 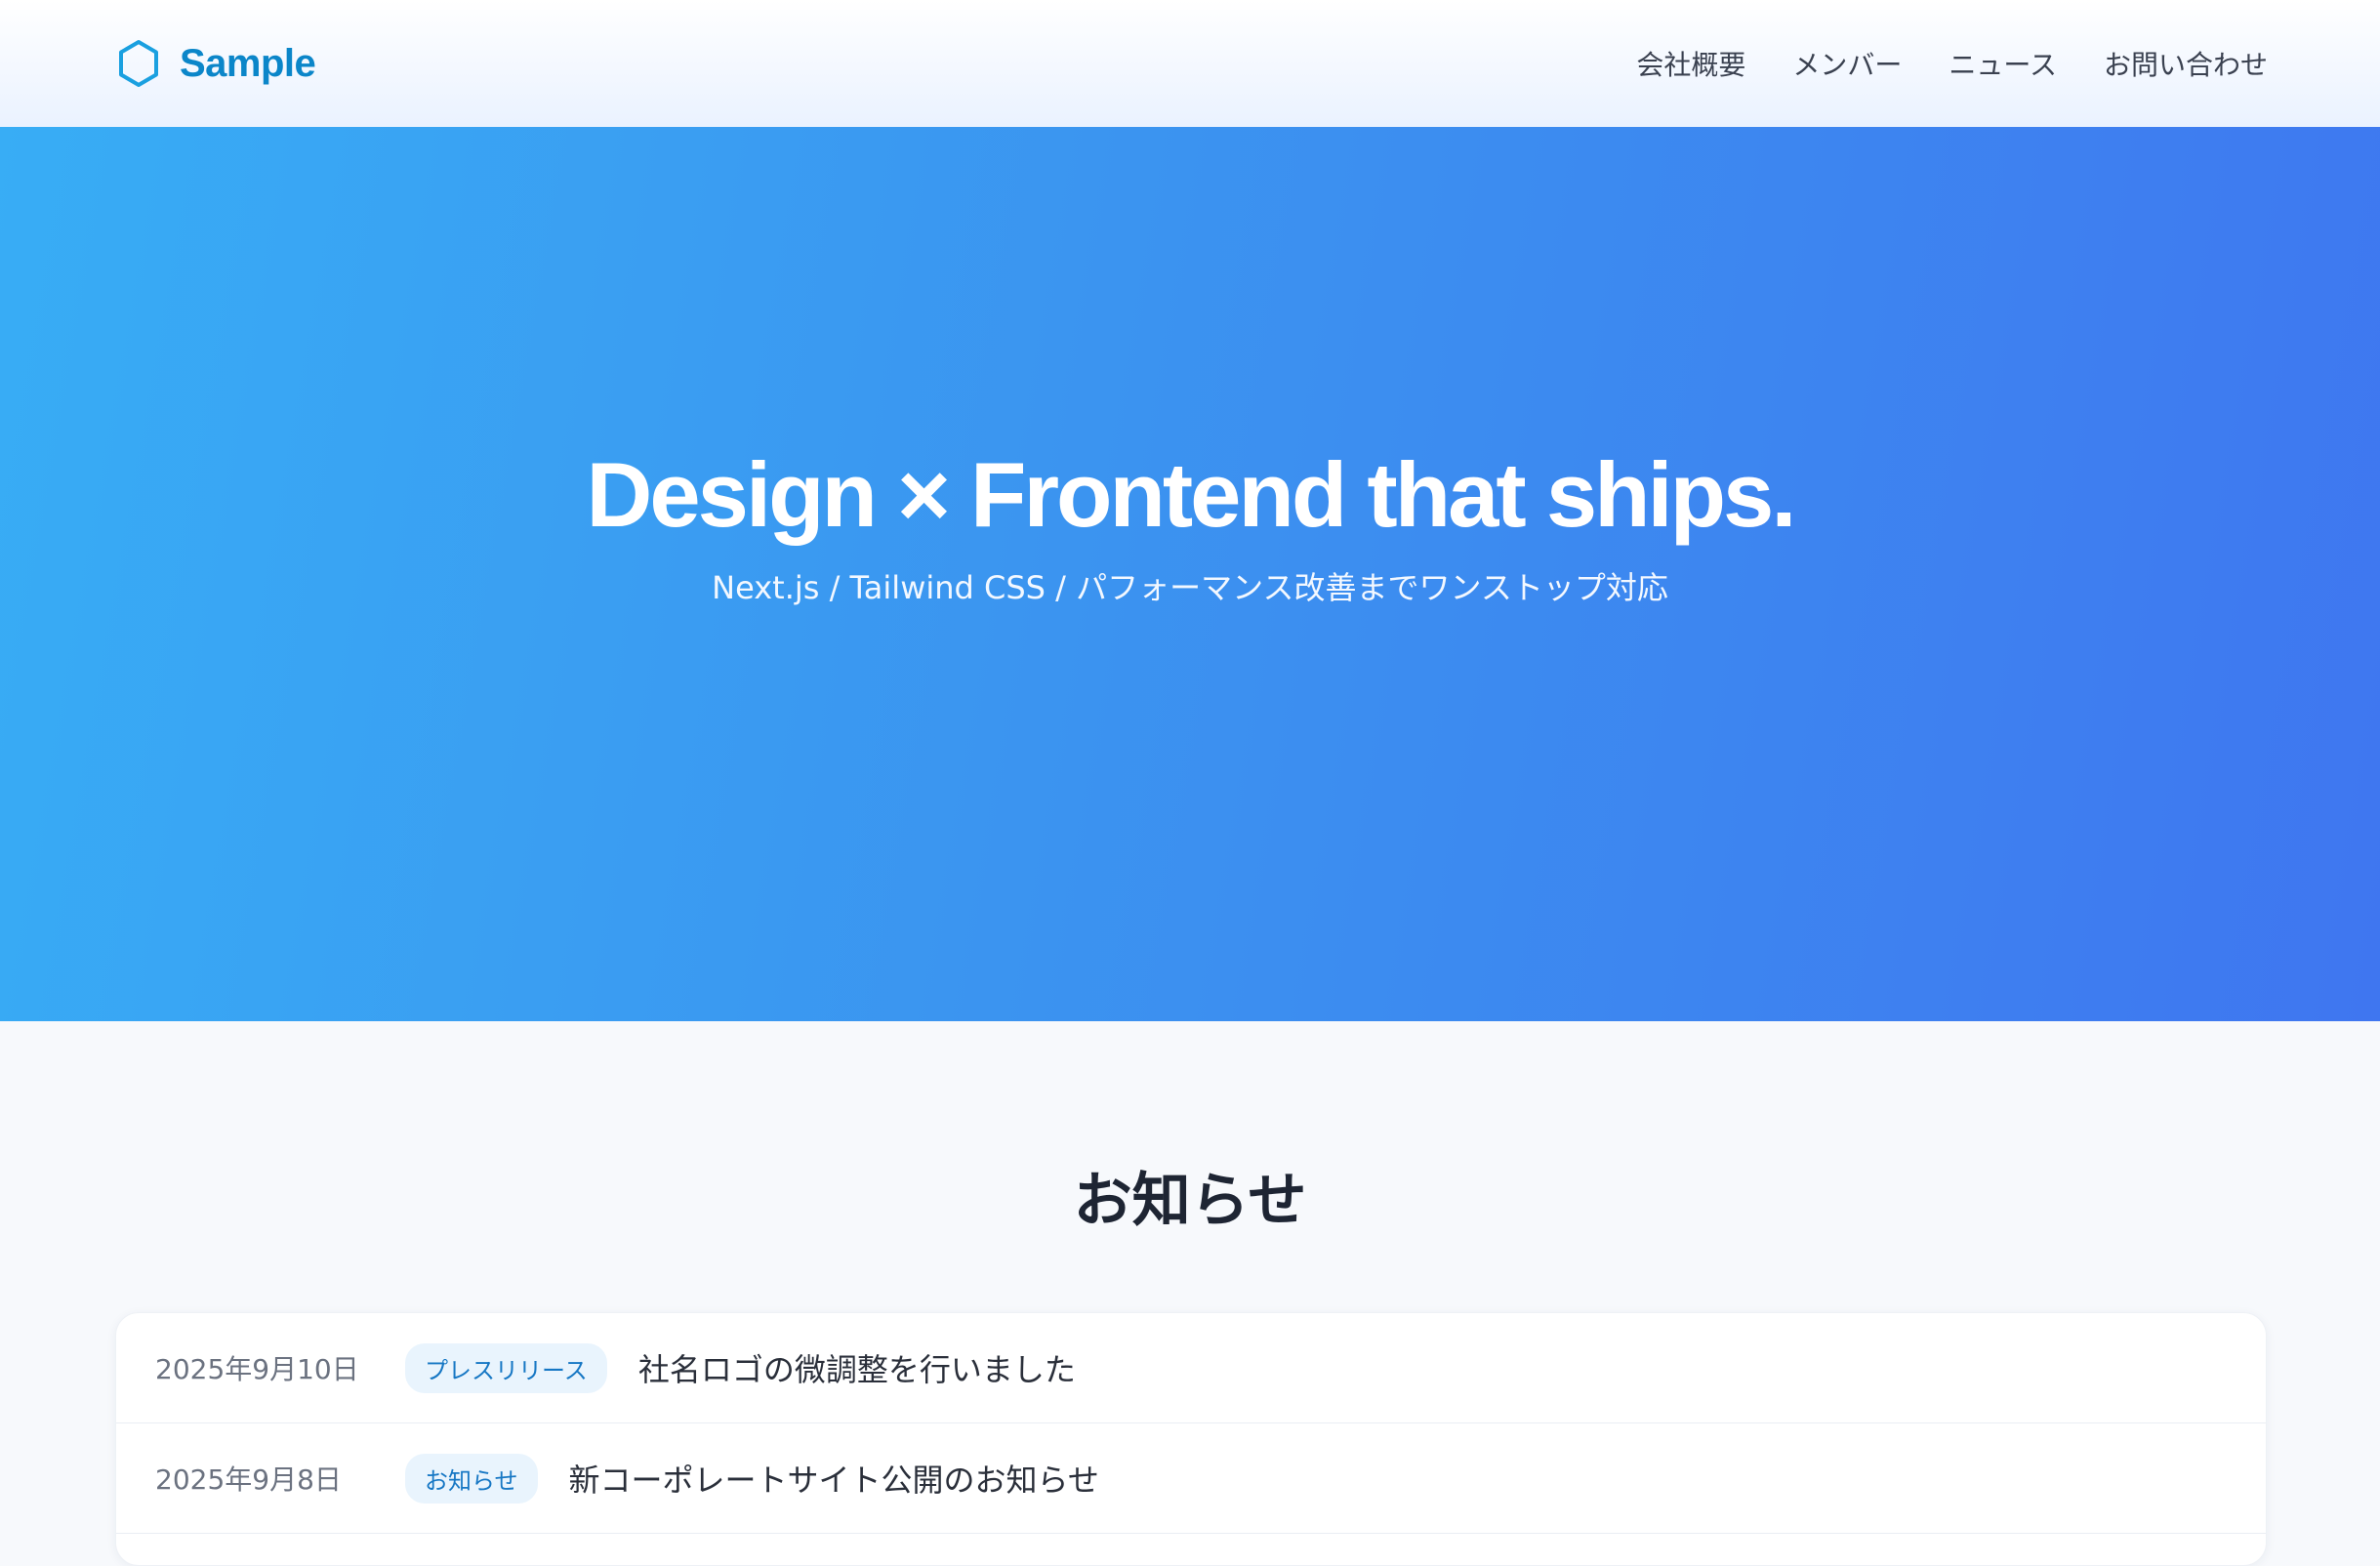 What do you see at coordinates (1190, 63) in the screenshot?
I see `site-header: Sample 会社概要 メンバー ニュース お問い合わせ` at bounding box center [1190, 63].